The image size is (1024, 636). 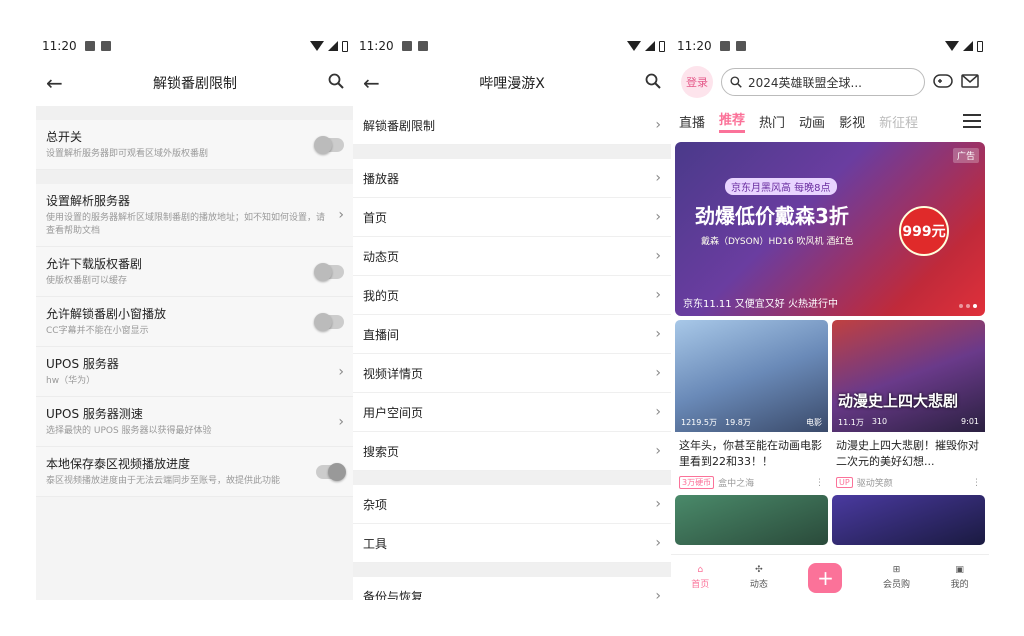 What do you see at coordinates (697, 82) in the screenshot?
I see `login-button: 登录` at bounding box center [697, 82].